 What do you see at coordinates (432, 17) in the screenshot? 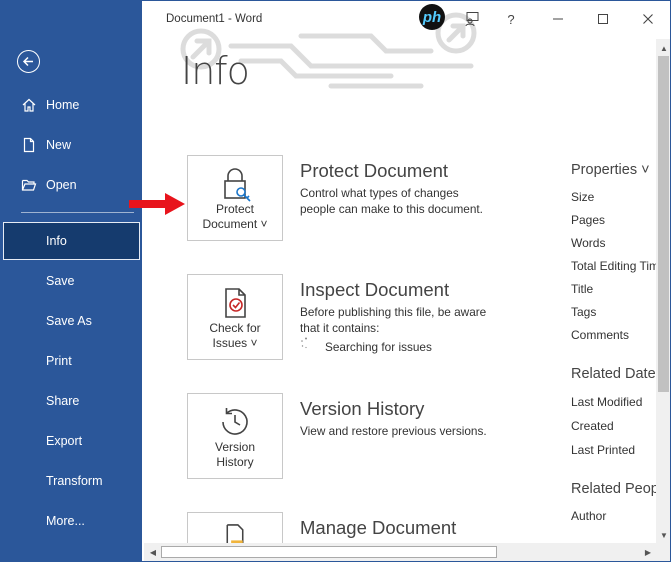
I see `site-logo: ph` at bounding box center [432, 17].